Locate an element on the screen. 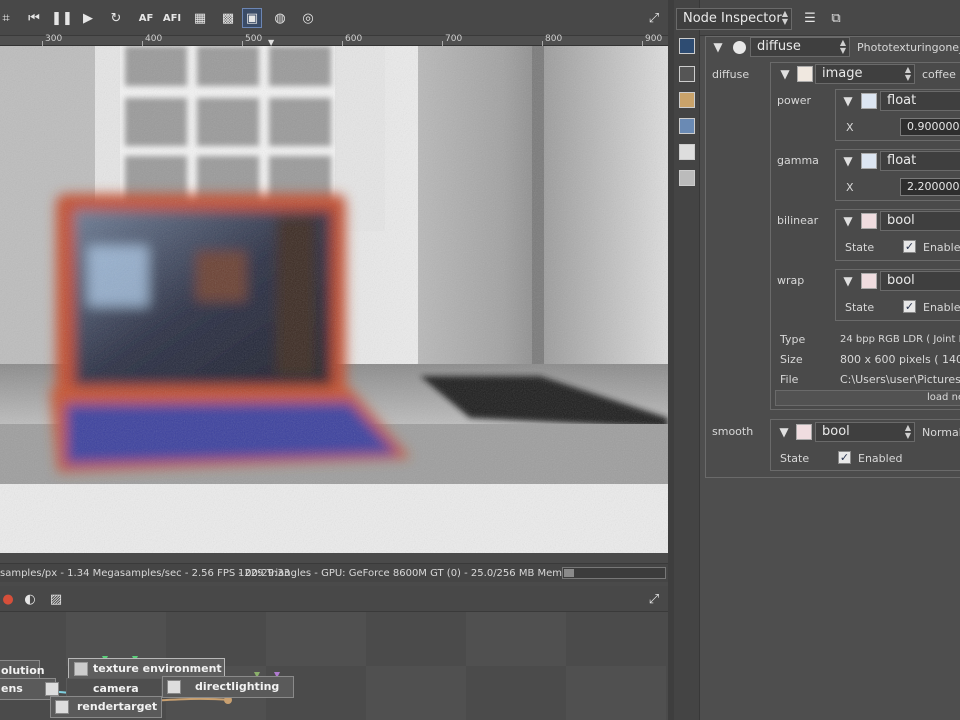 Image resolution: width=960 pixels, height=720 pixels. camera-icon is located at coordinates (687, 74).